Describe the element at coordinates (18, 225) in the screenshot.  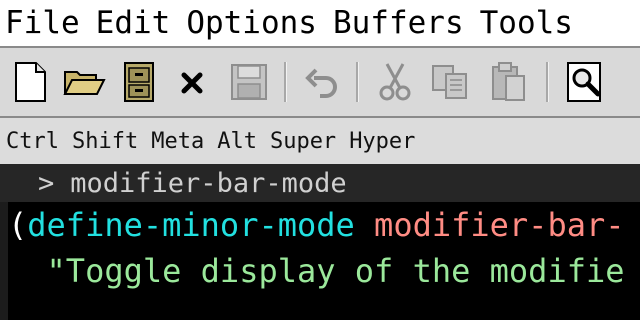
I see `open-paren: (` at that location.